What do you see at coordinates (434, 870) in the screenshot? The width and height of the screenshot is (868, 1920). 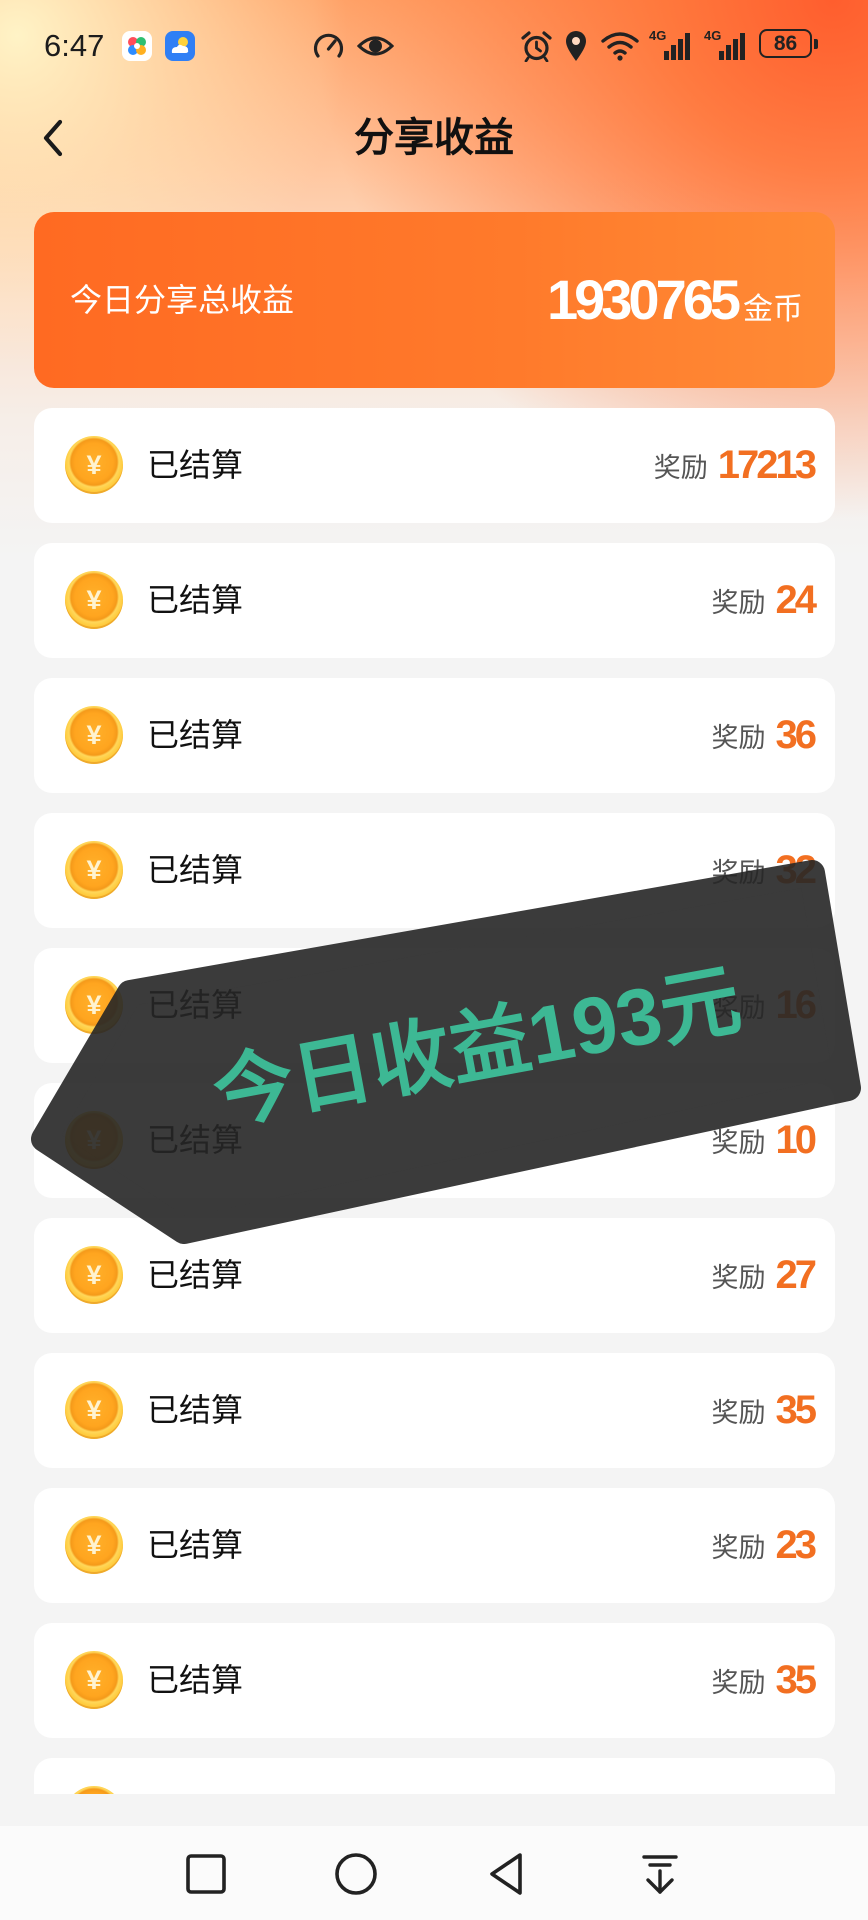 I see `record-row: ¥ 已结算 奖励 32` at bounding box center [434, 870].